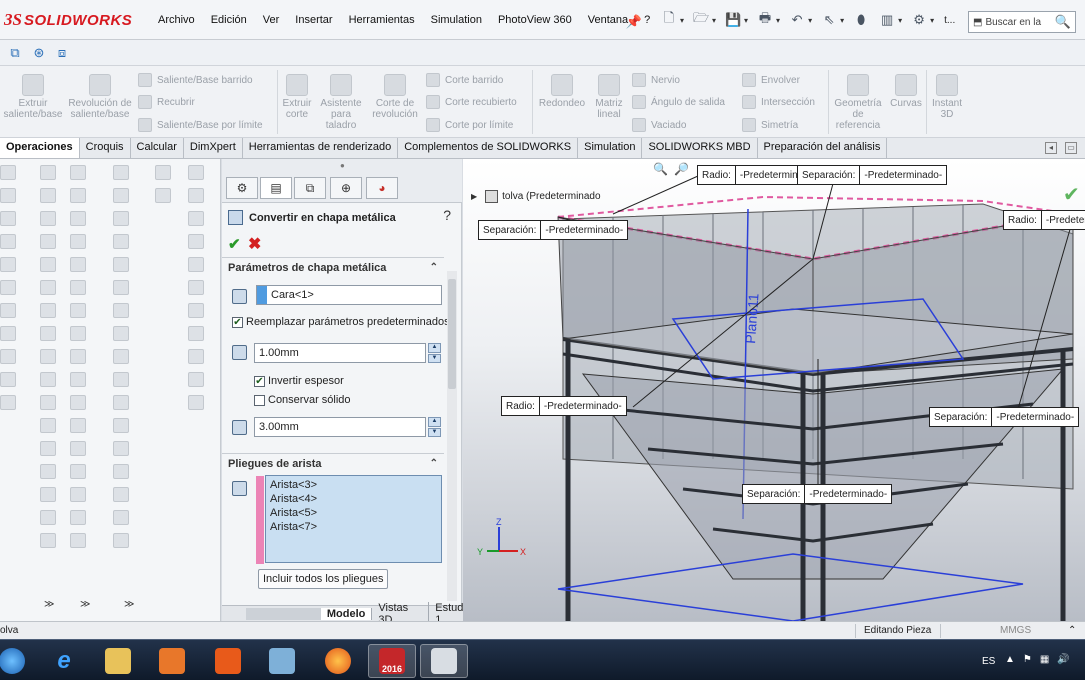 The height and width of the screenshot is (680, 1085). Describe the element at coordinates (313, 20) in the screenshot. I see `menu-insertar: Insertar` at that location.